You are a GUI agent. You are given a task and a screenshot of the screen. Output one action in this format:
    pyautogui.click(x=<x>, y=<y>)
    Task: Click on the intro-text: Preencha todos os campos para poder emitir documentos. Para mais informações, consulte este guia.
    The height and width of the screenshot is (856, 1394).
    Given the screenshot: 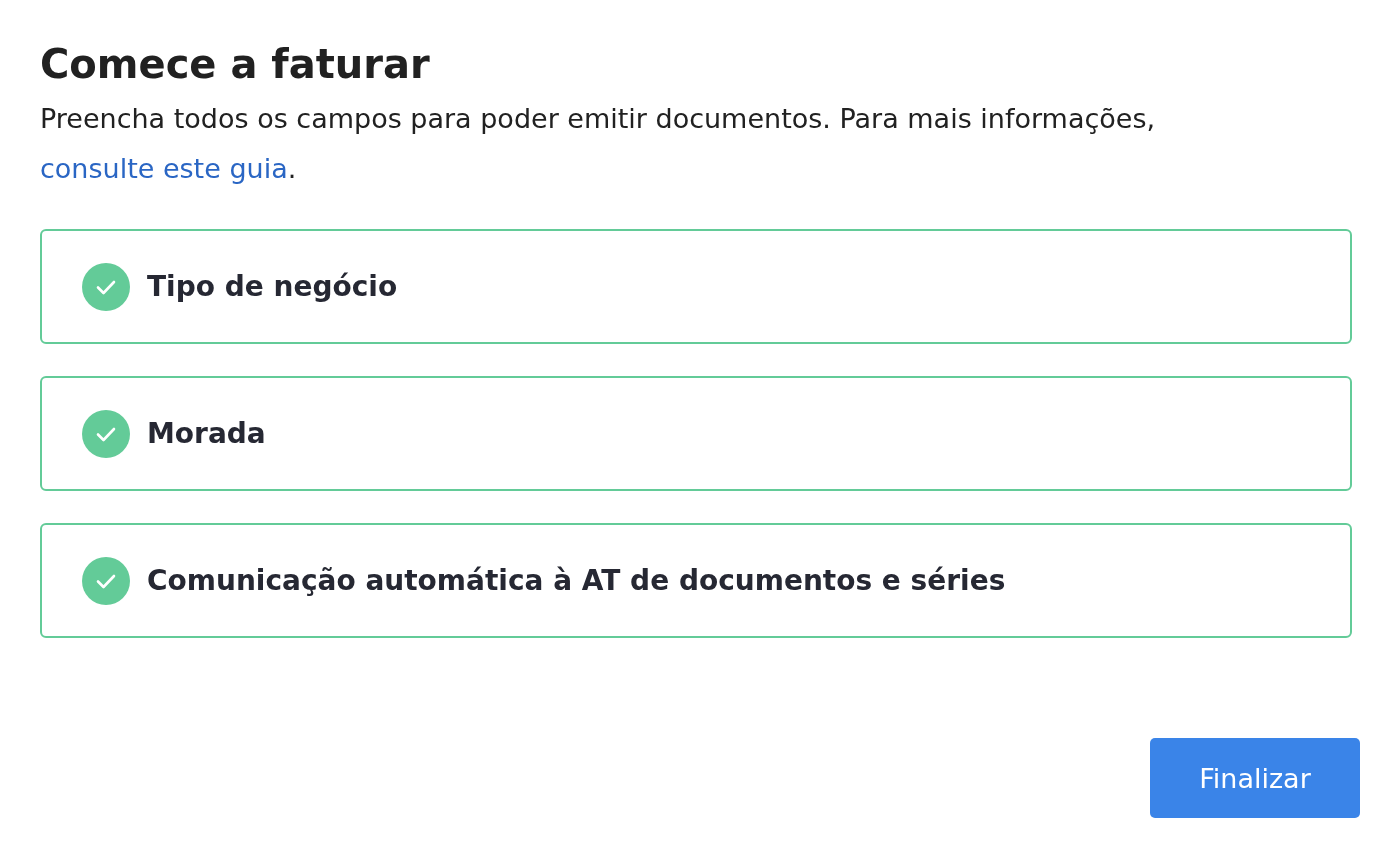 What is the action you would take?
    pyautogui.click(x=598, y=144)
    